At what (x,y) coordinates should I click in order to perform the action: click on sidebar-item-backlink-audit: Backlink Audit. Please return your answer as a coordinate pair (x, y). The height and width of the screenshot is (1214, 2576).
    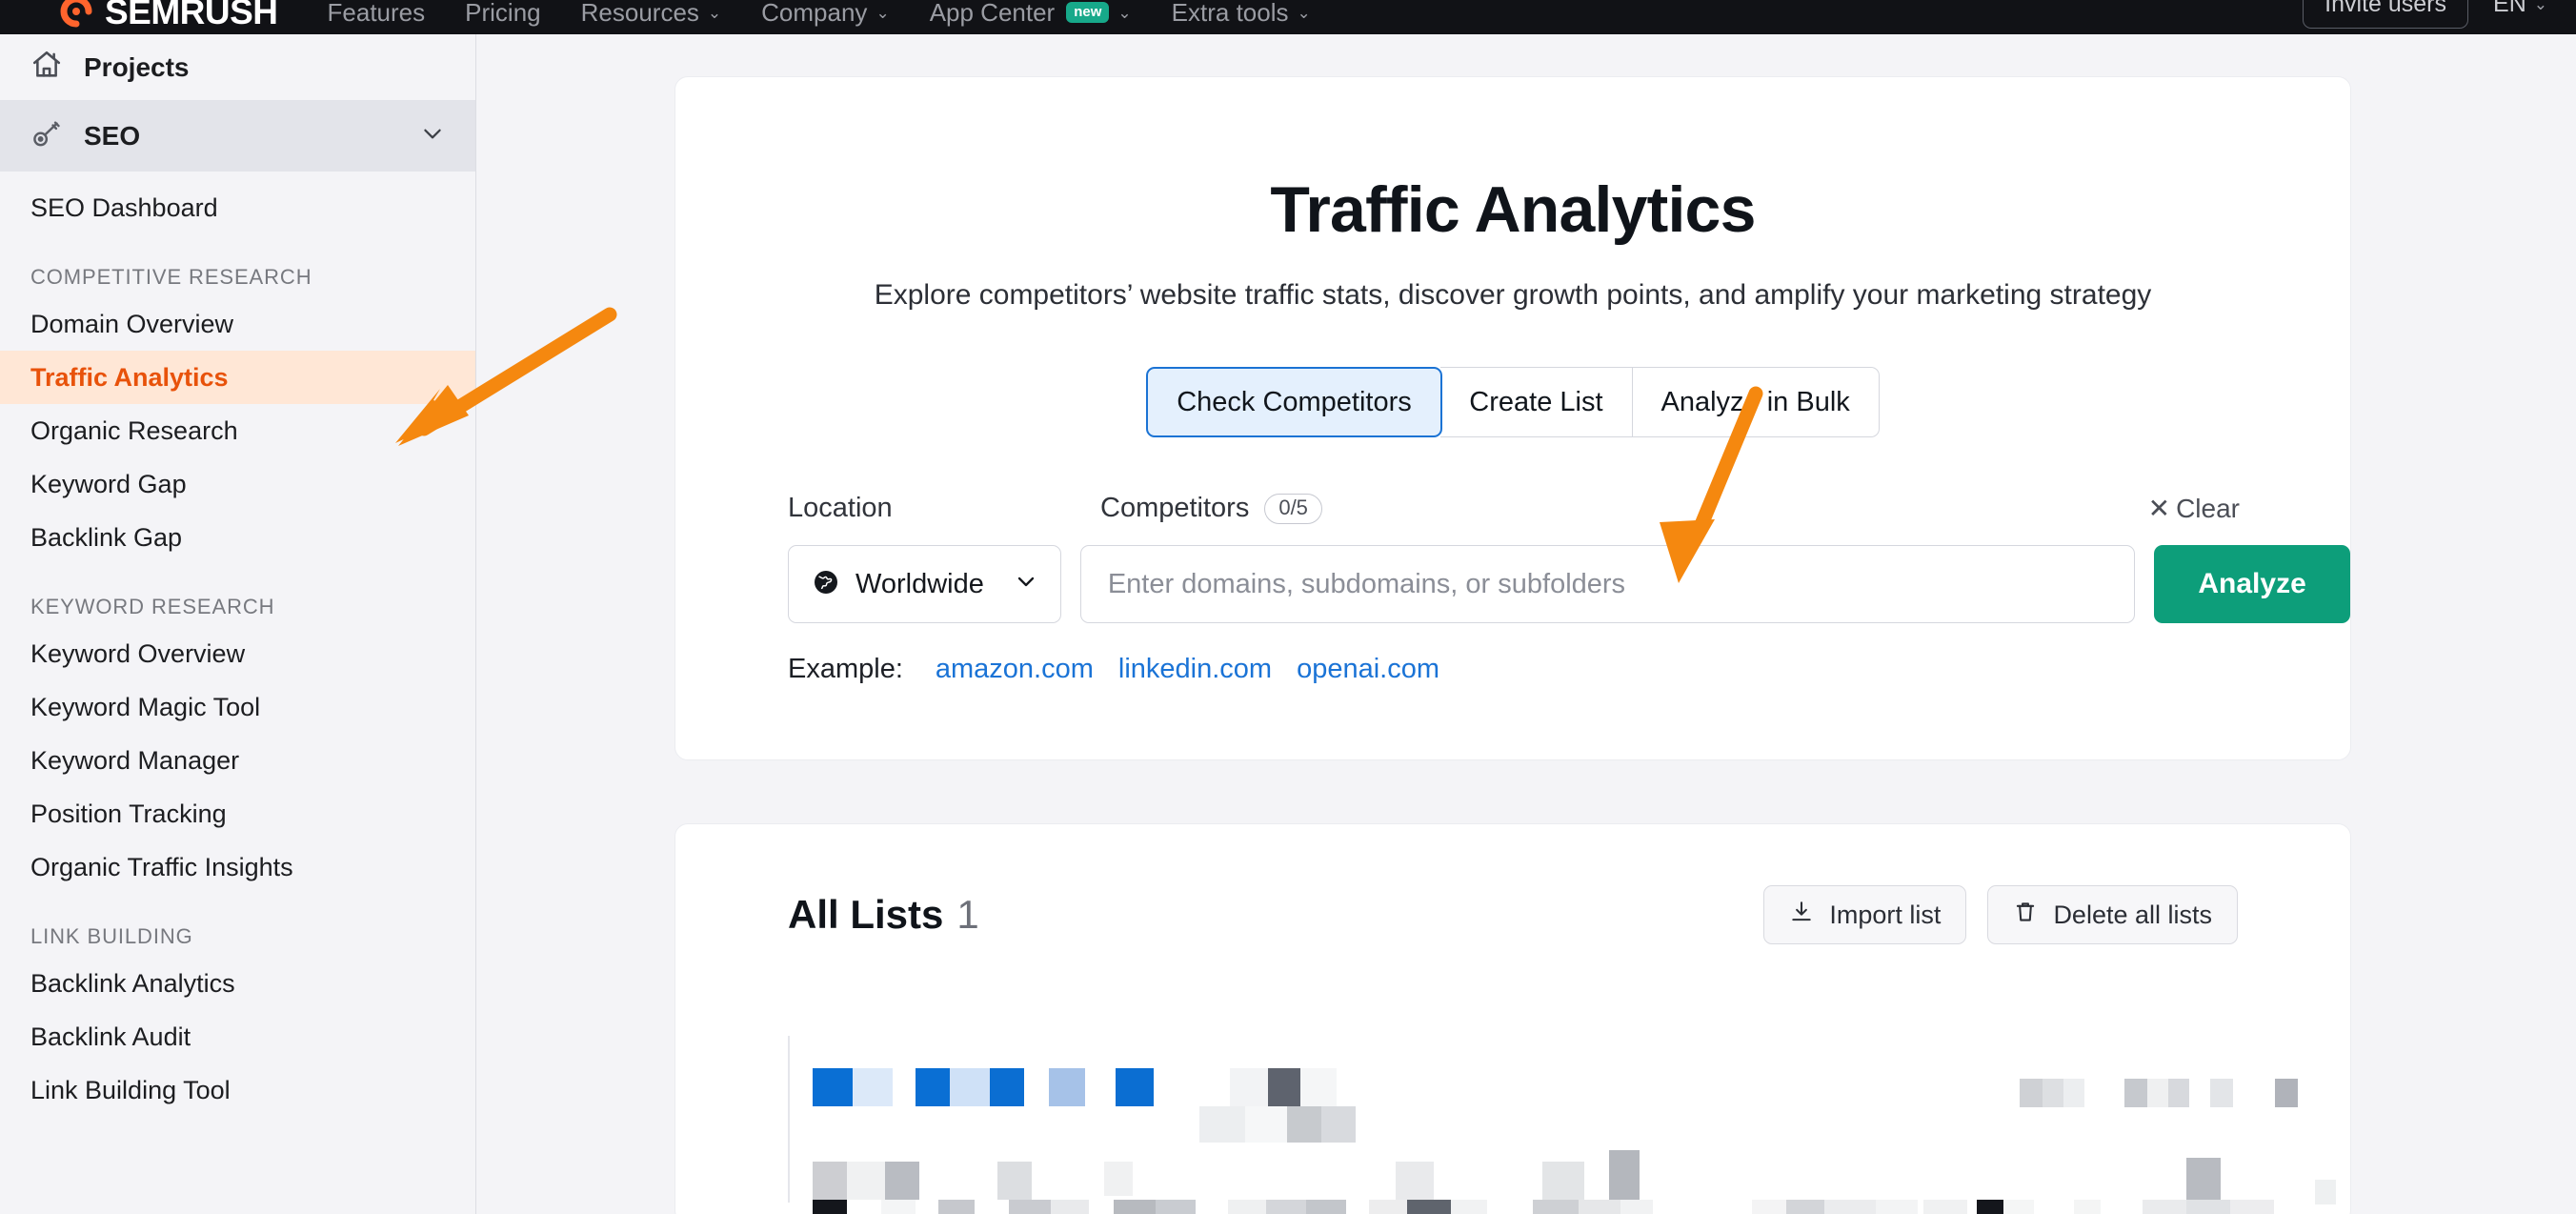
    Looking at the image, I should click on (238, 1037).